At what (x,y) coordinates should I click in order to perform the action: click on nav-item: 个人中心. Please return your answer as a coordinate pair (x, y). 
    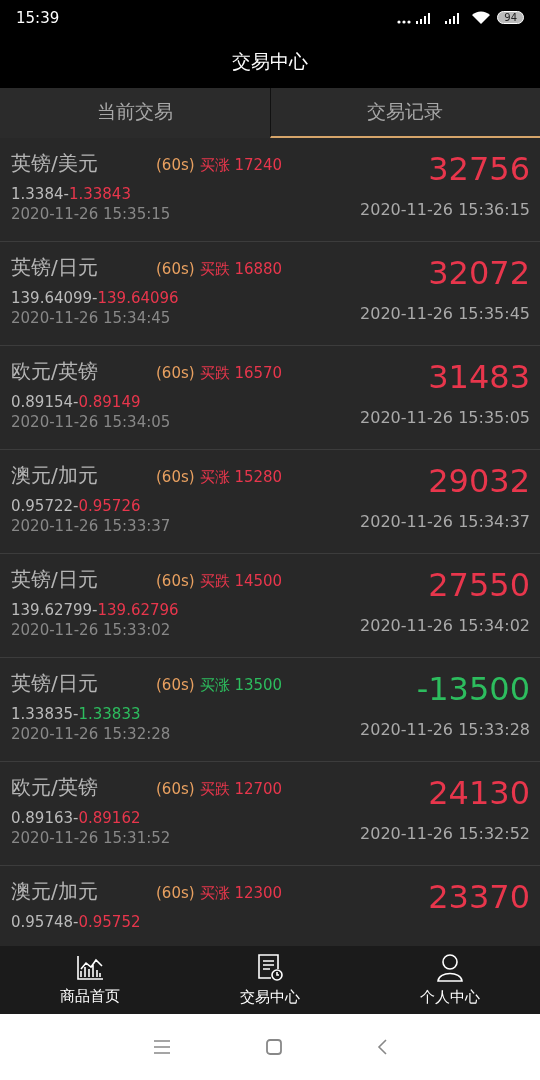
    Looking at the image, I should click on (450, 980).